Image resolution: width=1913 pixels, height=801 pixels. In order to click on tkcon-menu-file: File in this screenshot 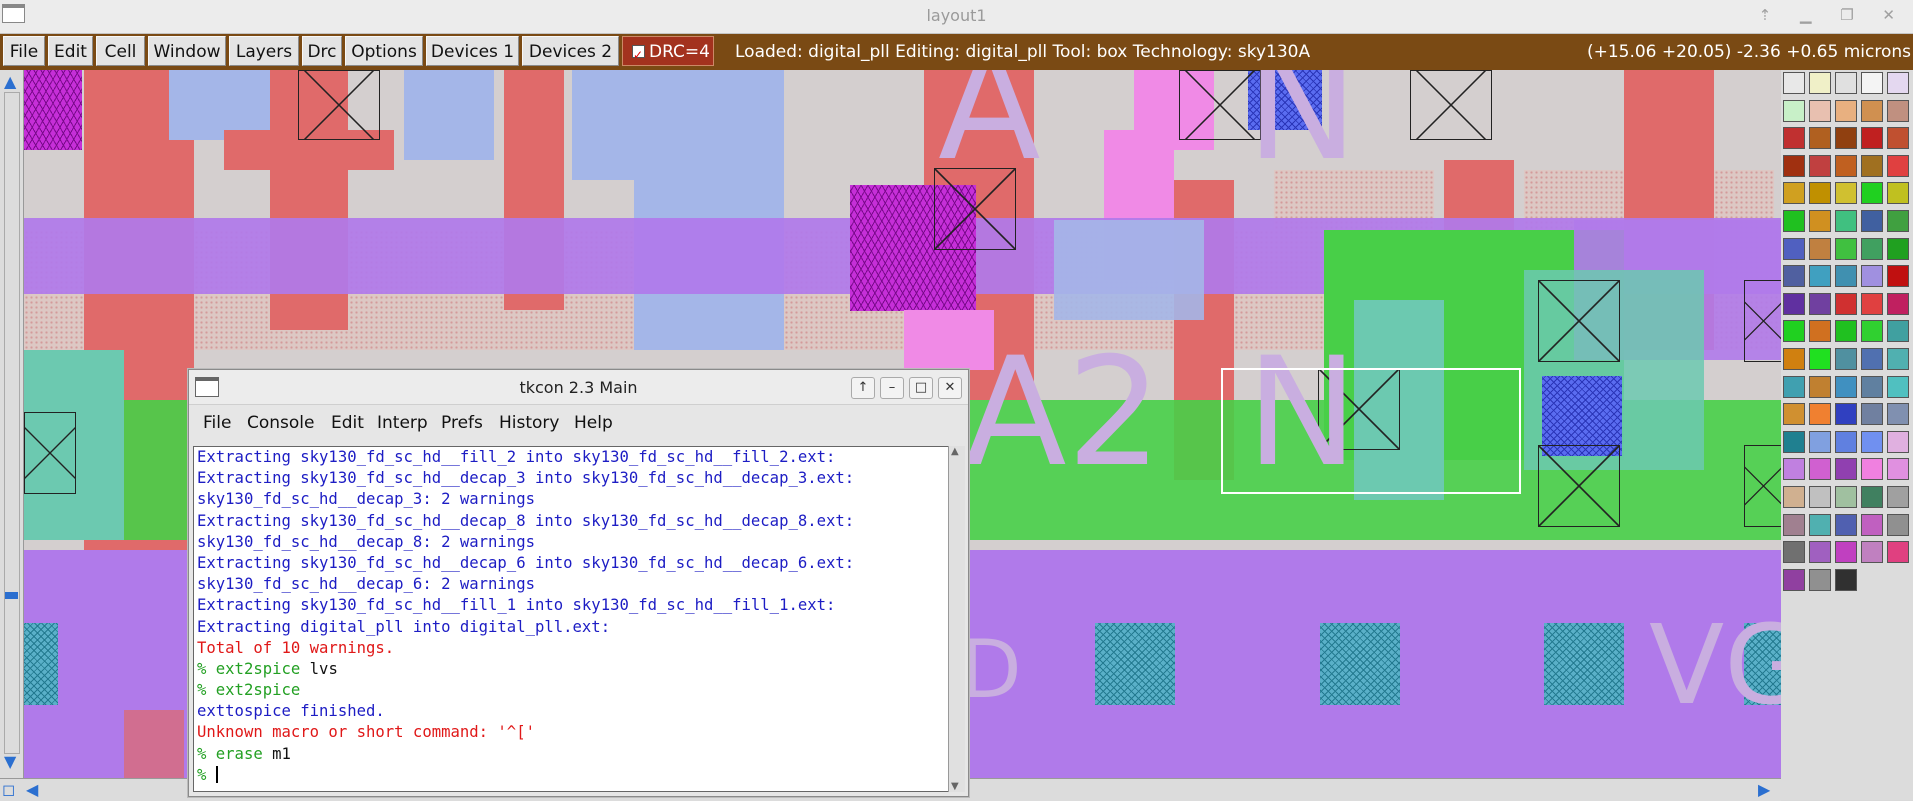, I will do `click(217, 423)`.